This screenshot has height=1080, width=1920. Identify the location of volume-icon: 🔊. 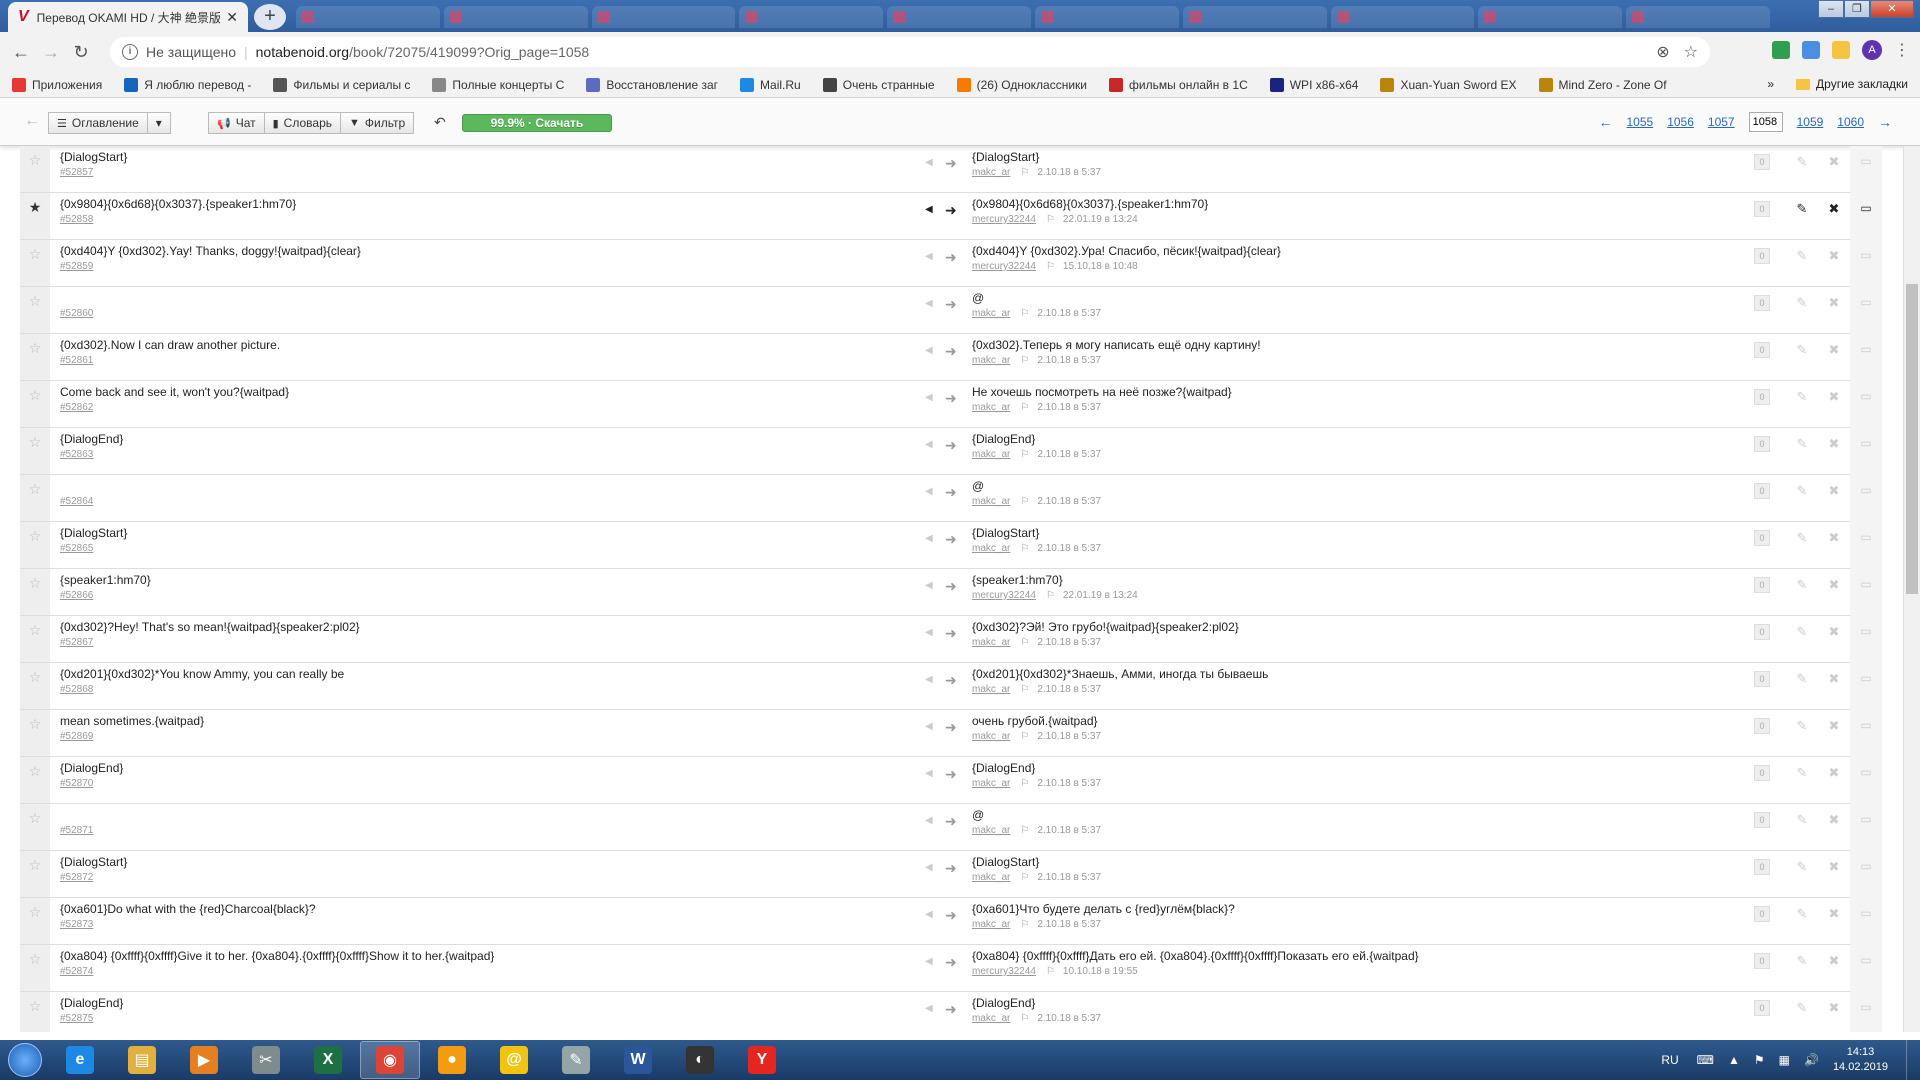
(1811, 1060).